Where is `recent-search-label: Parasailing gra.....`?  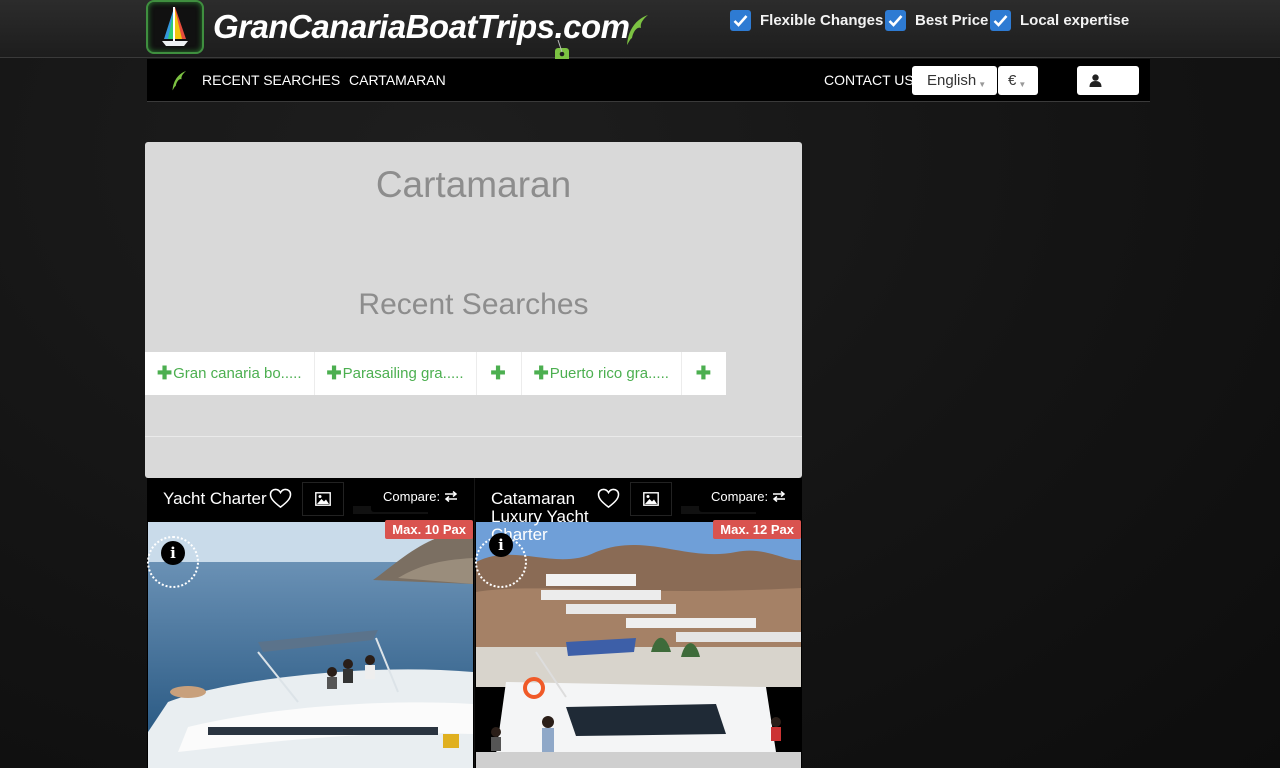 recent-search-label: Parasailing gra..... is located at coordinates (403, 373).